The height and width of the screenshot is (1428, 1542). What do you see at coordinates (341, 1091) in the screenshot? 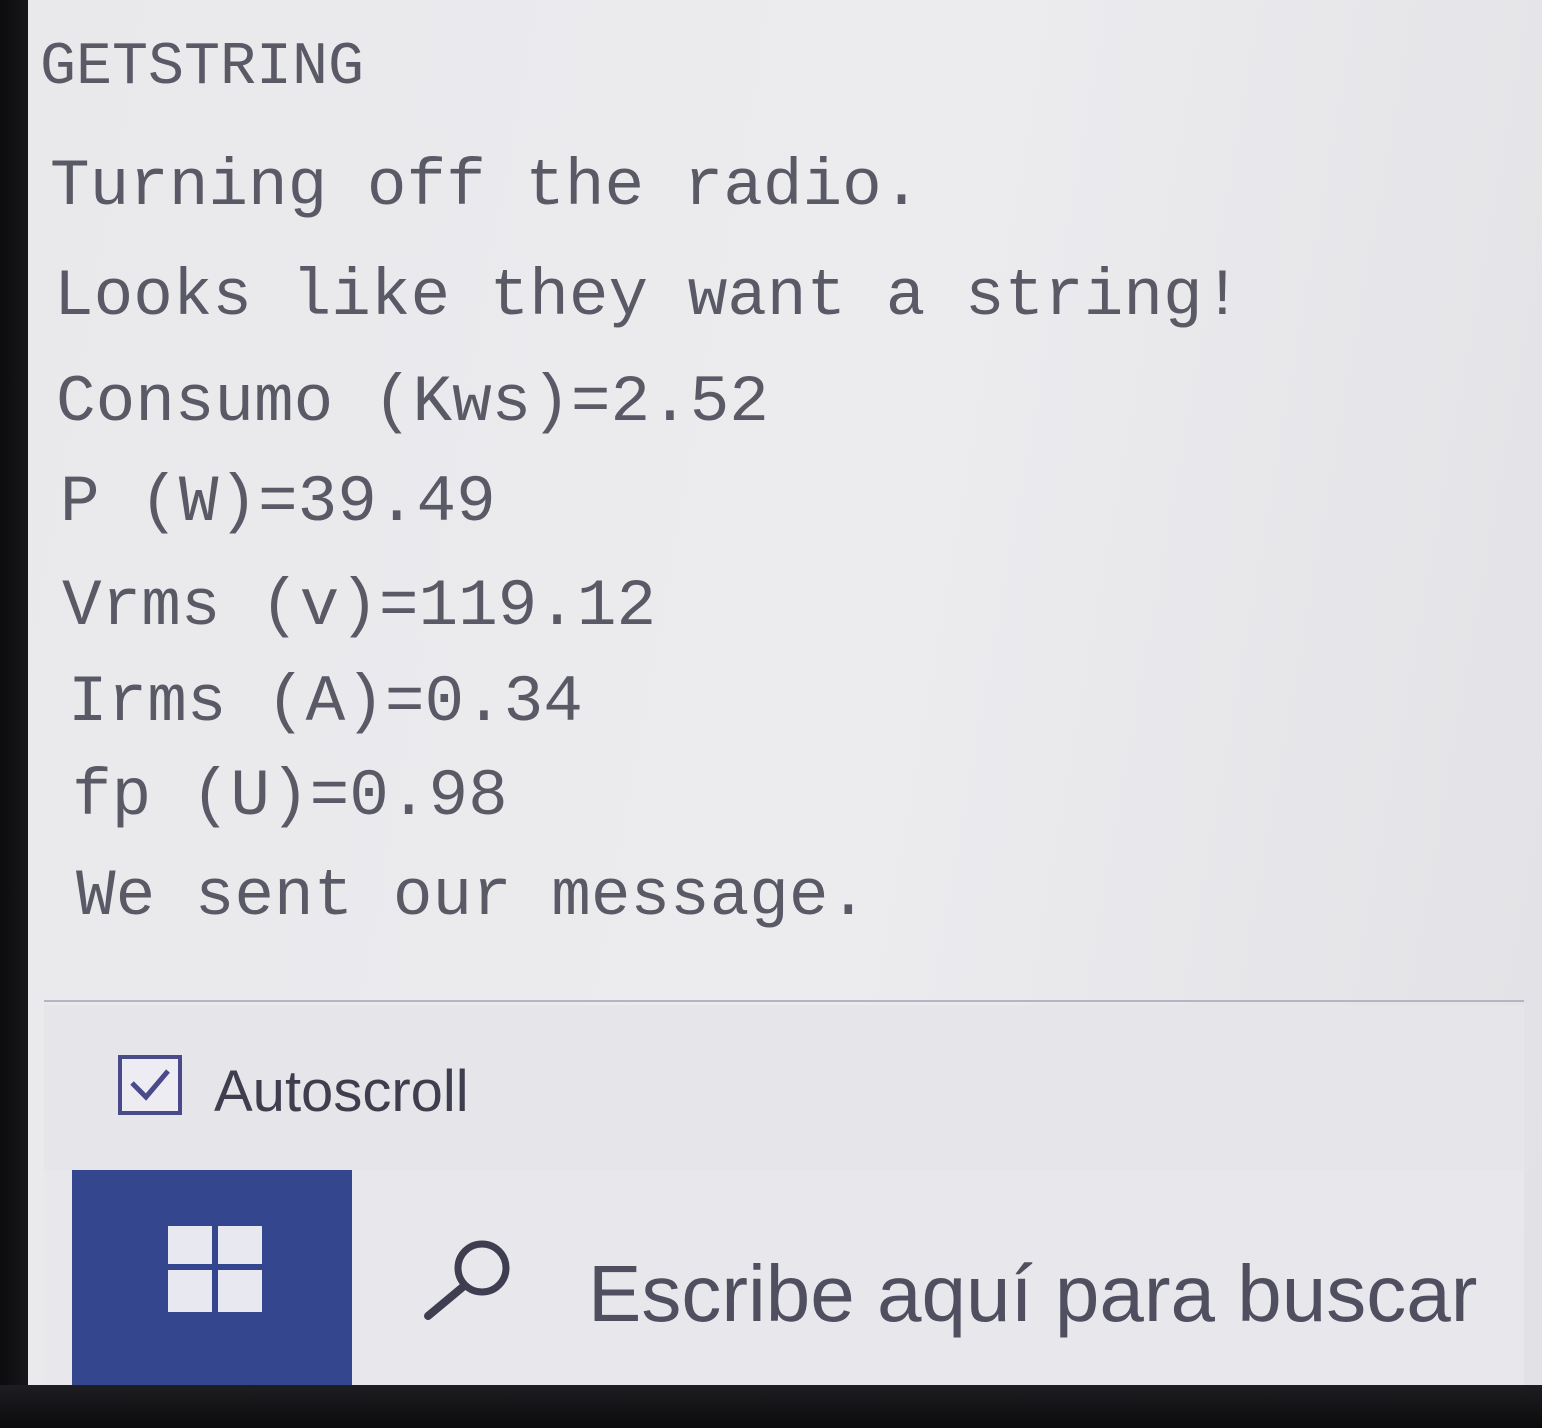
I see `autoscroll-label: Autoscroll` at bounding box center [341, 1091].